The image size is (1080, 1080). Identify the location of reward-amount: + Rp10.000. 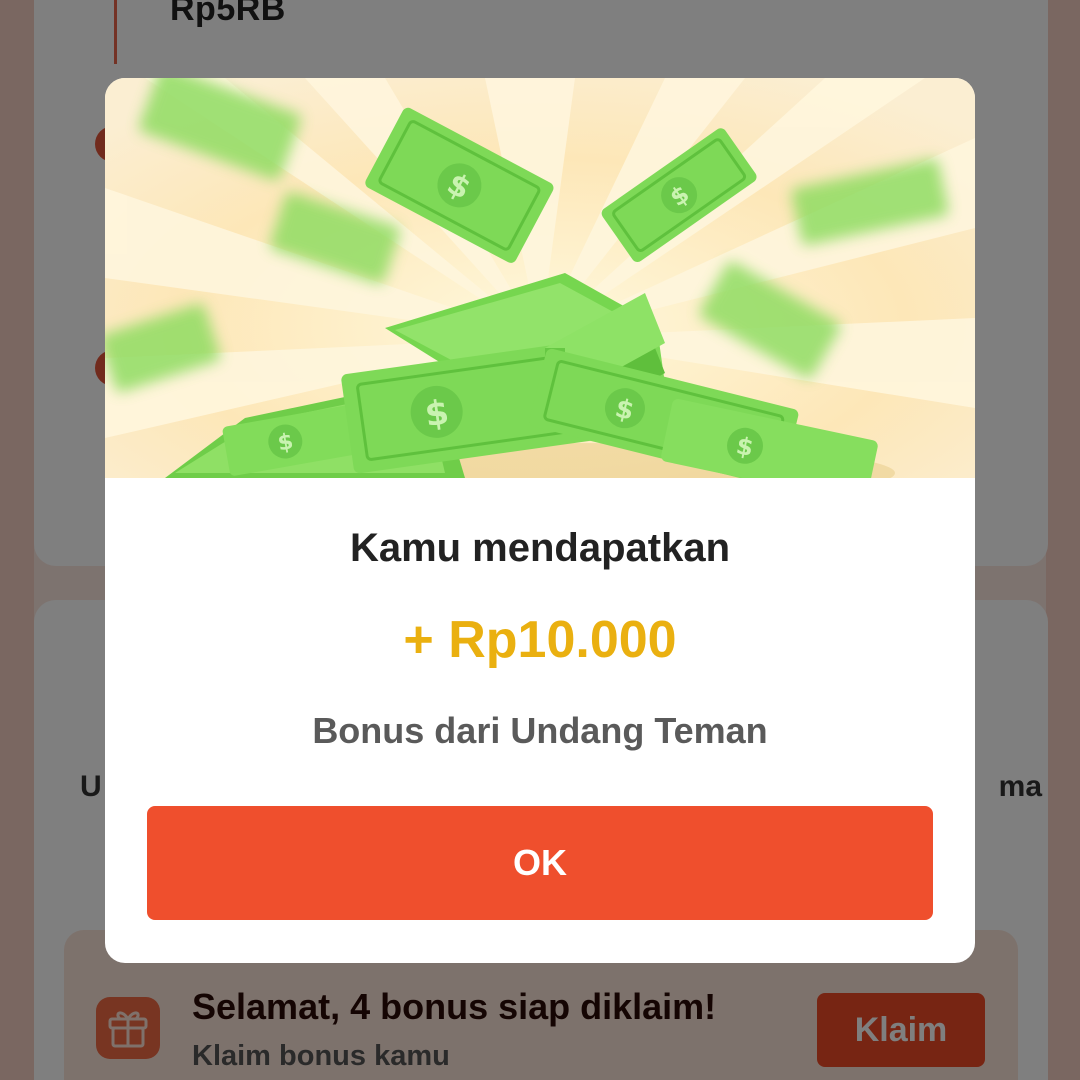
(540, 640).